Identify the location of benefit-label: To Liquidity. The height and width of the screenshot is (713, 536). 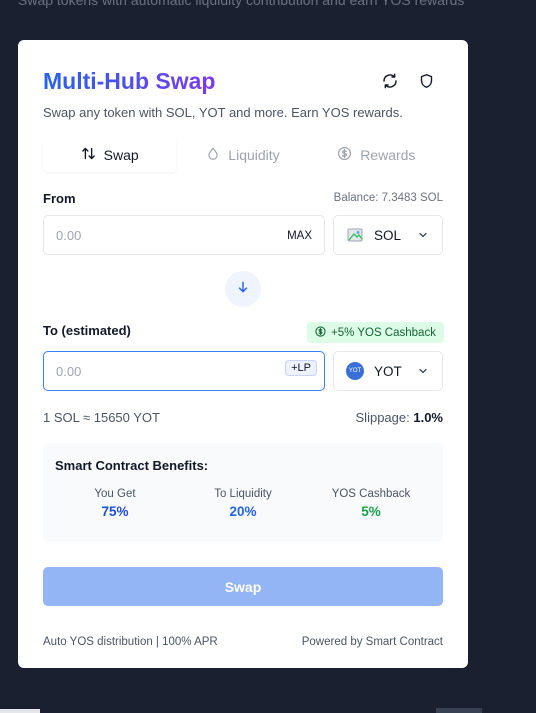
(243, 494).